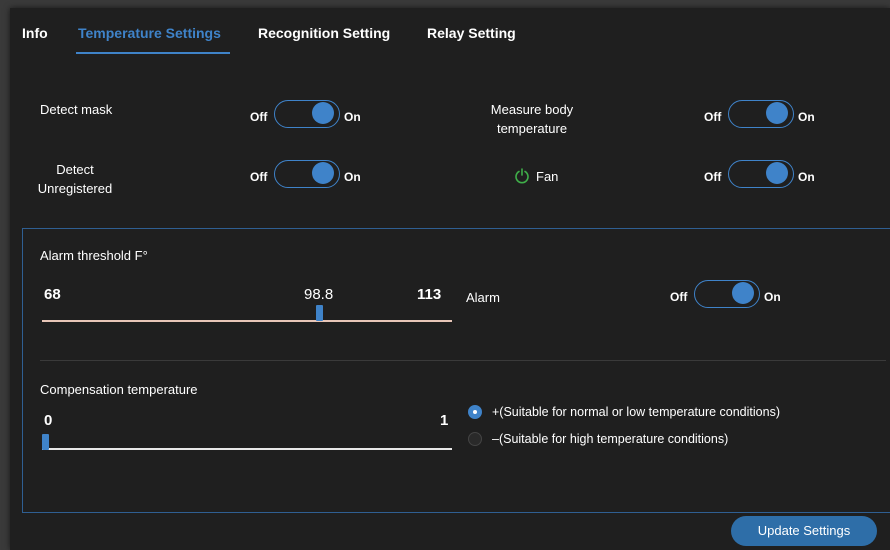  I want to click on alarm-threshold-value: 98.8, so click(319, 294).